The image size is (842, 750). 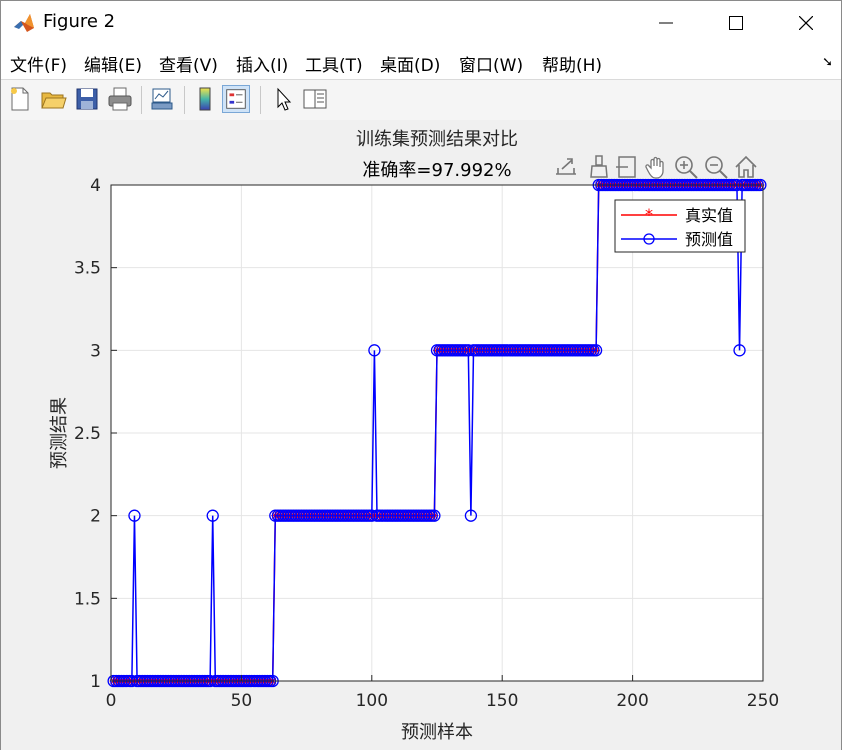 What do you see at coordinates (437, 139) in the screenshot?
I see `chart-title: 训练集预测结果对比` at bounding box center [437, 139].